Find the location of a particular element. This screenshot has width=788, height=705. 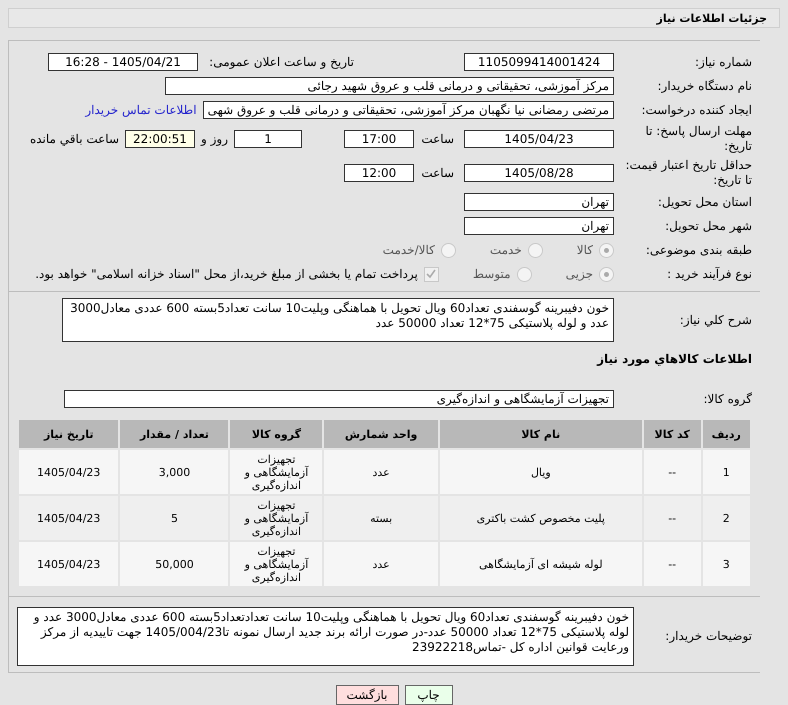

table-cell: لوله شیشه ای آزمایشگاهی is located at coordinates (541, 564).